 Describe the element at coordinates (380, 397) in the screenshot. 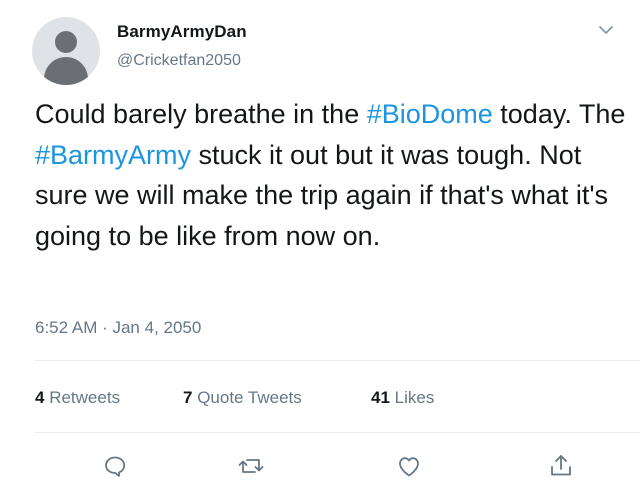

I see `likes-count: 41` at that location.